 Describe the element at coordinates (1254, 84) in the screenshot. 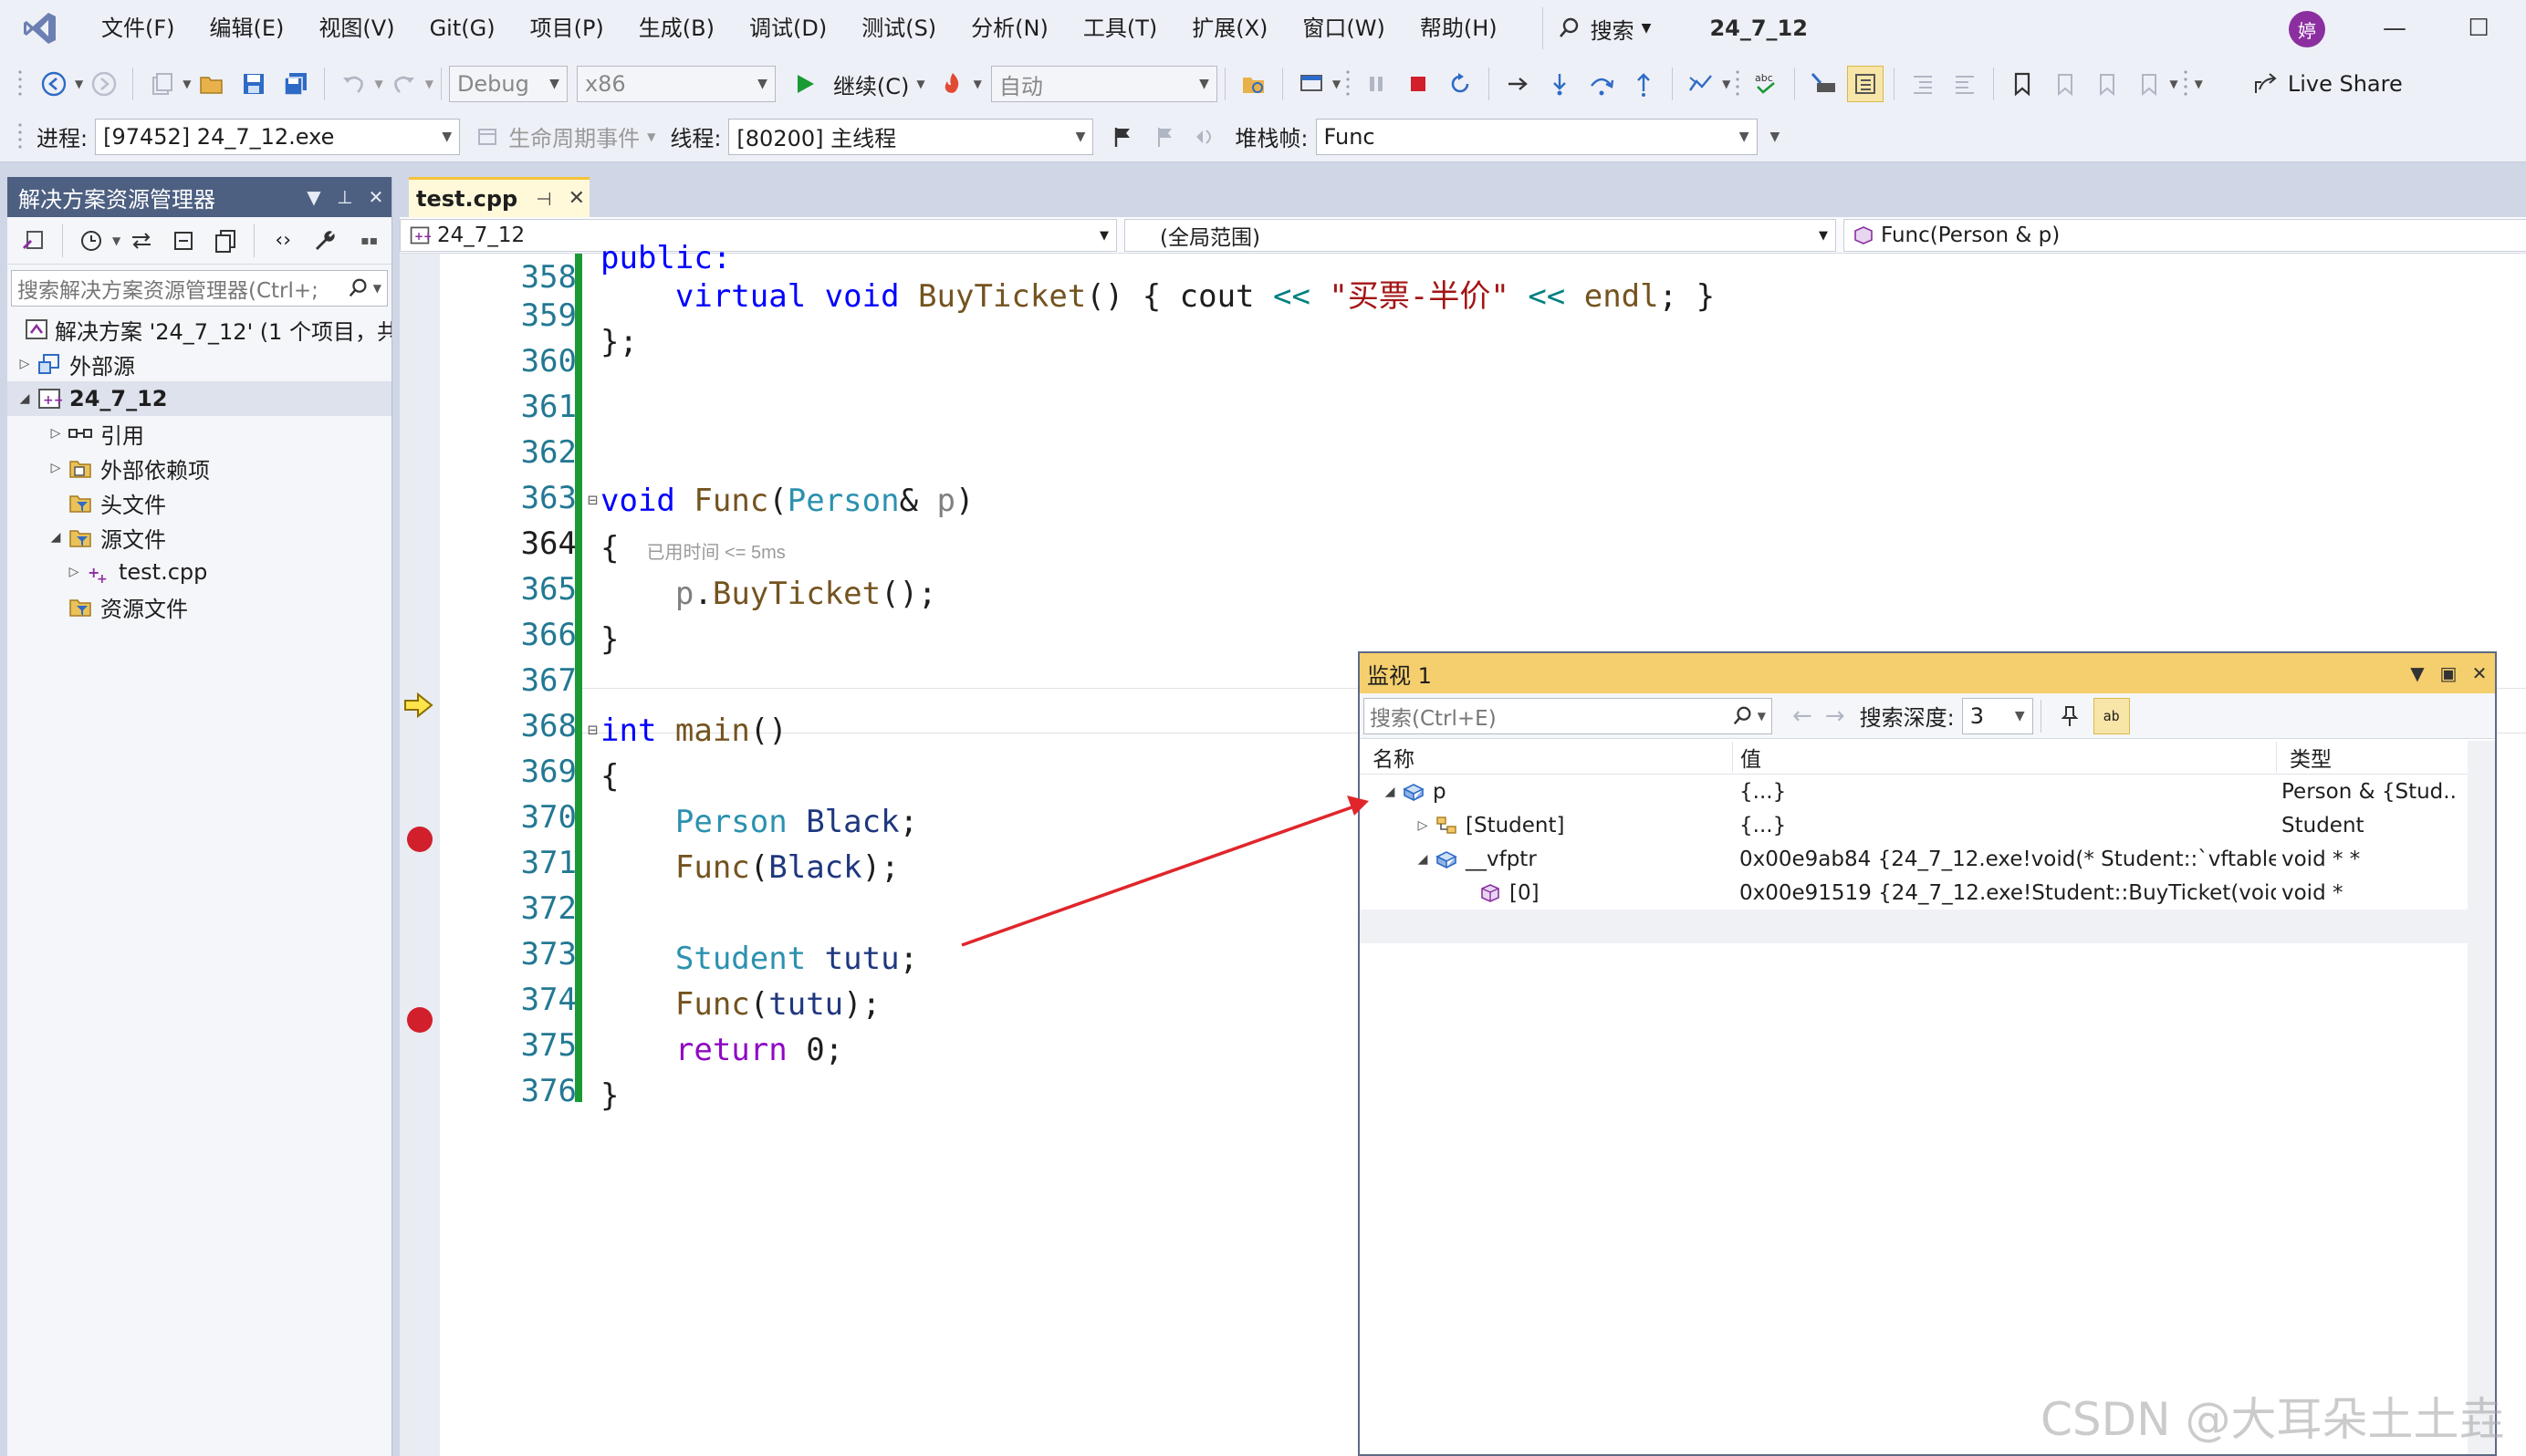

I see `browse-folder-icon` at that location.